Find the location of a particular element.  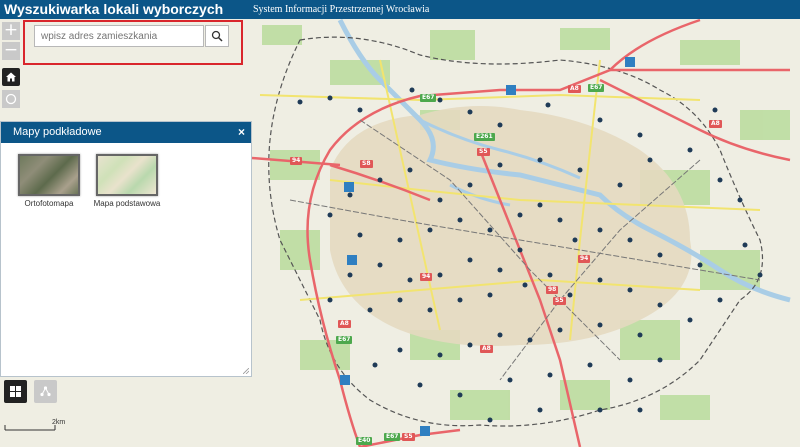

locate-button is located at coordinates (11, 99).